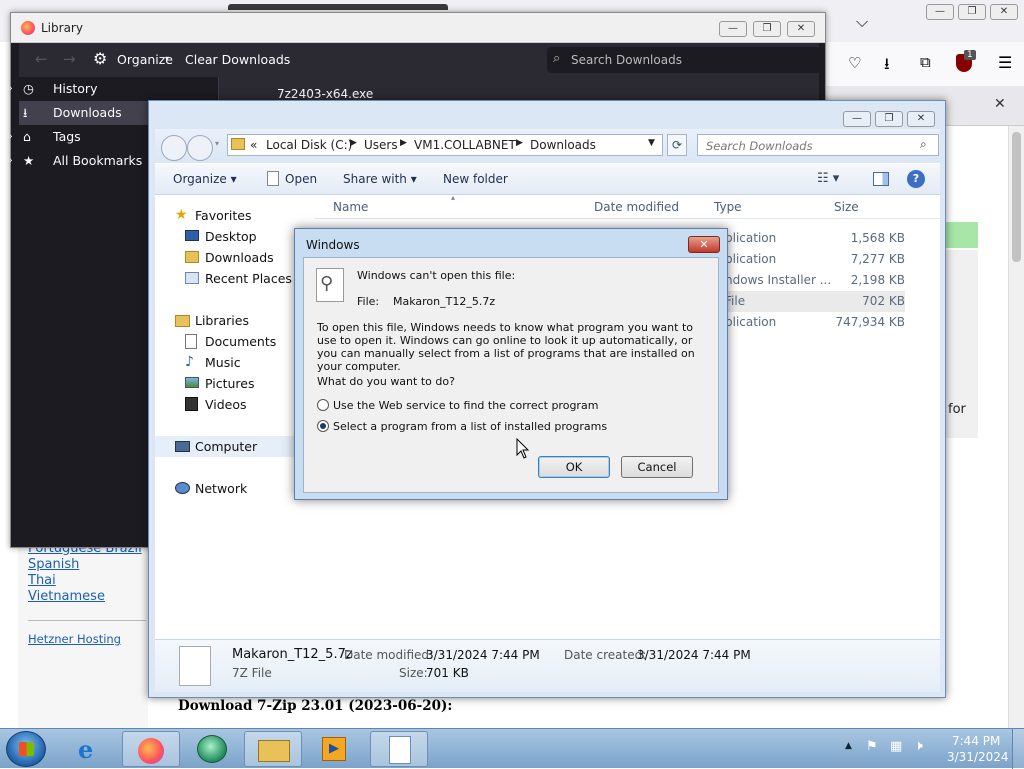 This screenshot has width=1024, height=769. I want to click on taskbar-firefox, so click(151, 749).